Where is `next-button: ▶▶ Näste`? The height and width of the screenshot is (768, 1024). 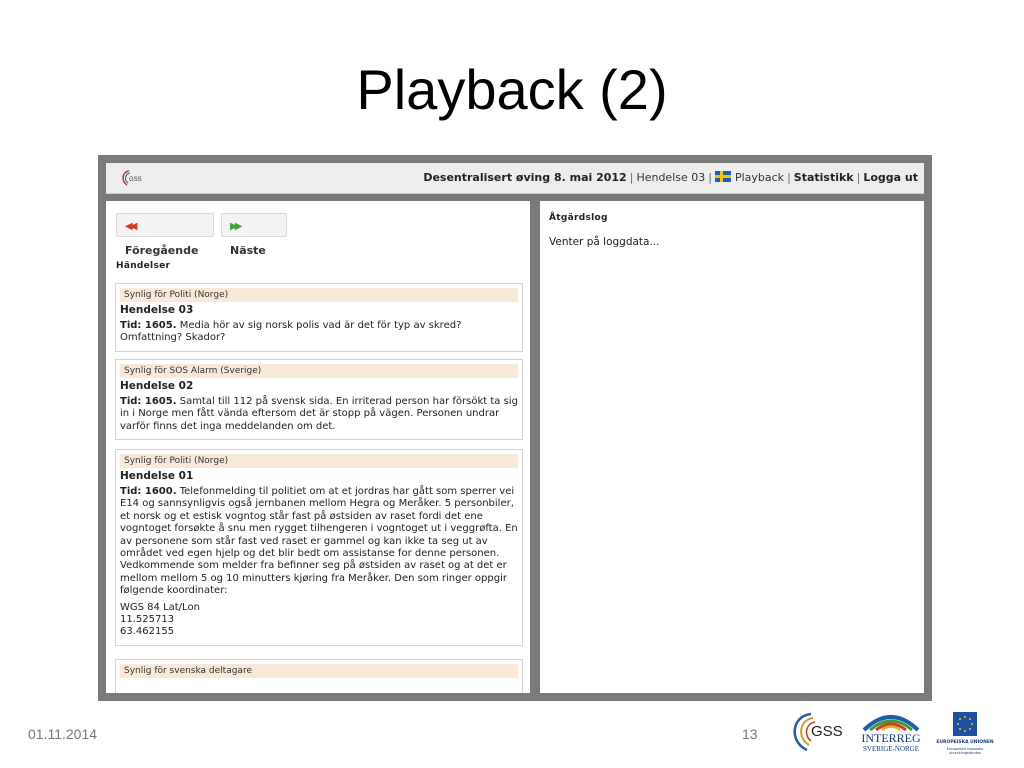 next-button: ▶▶ Näste is located at coordinates (254, 235).